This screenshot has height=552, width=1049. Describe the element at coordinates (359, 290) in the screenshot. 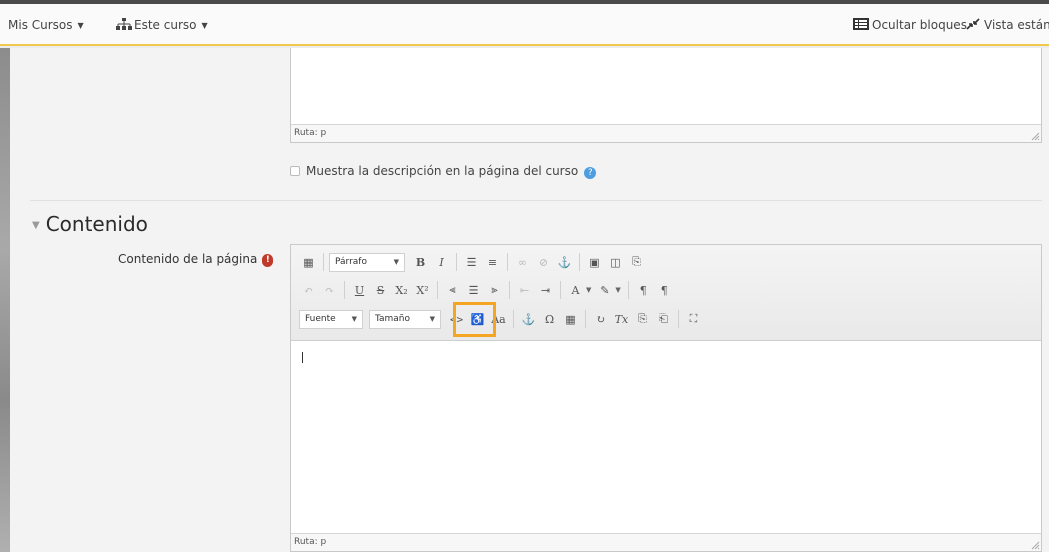

I see `underline-icon: U` at that location.